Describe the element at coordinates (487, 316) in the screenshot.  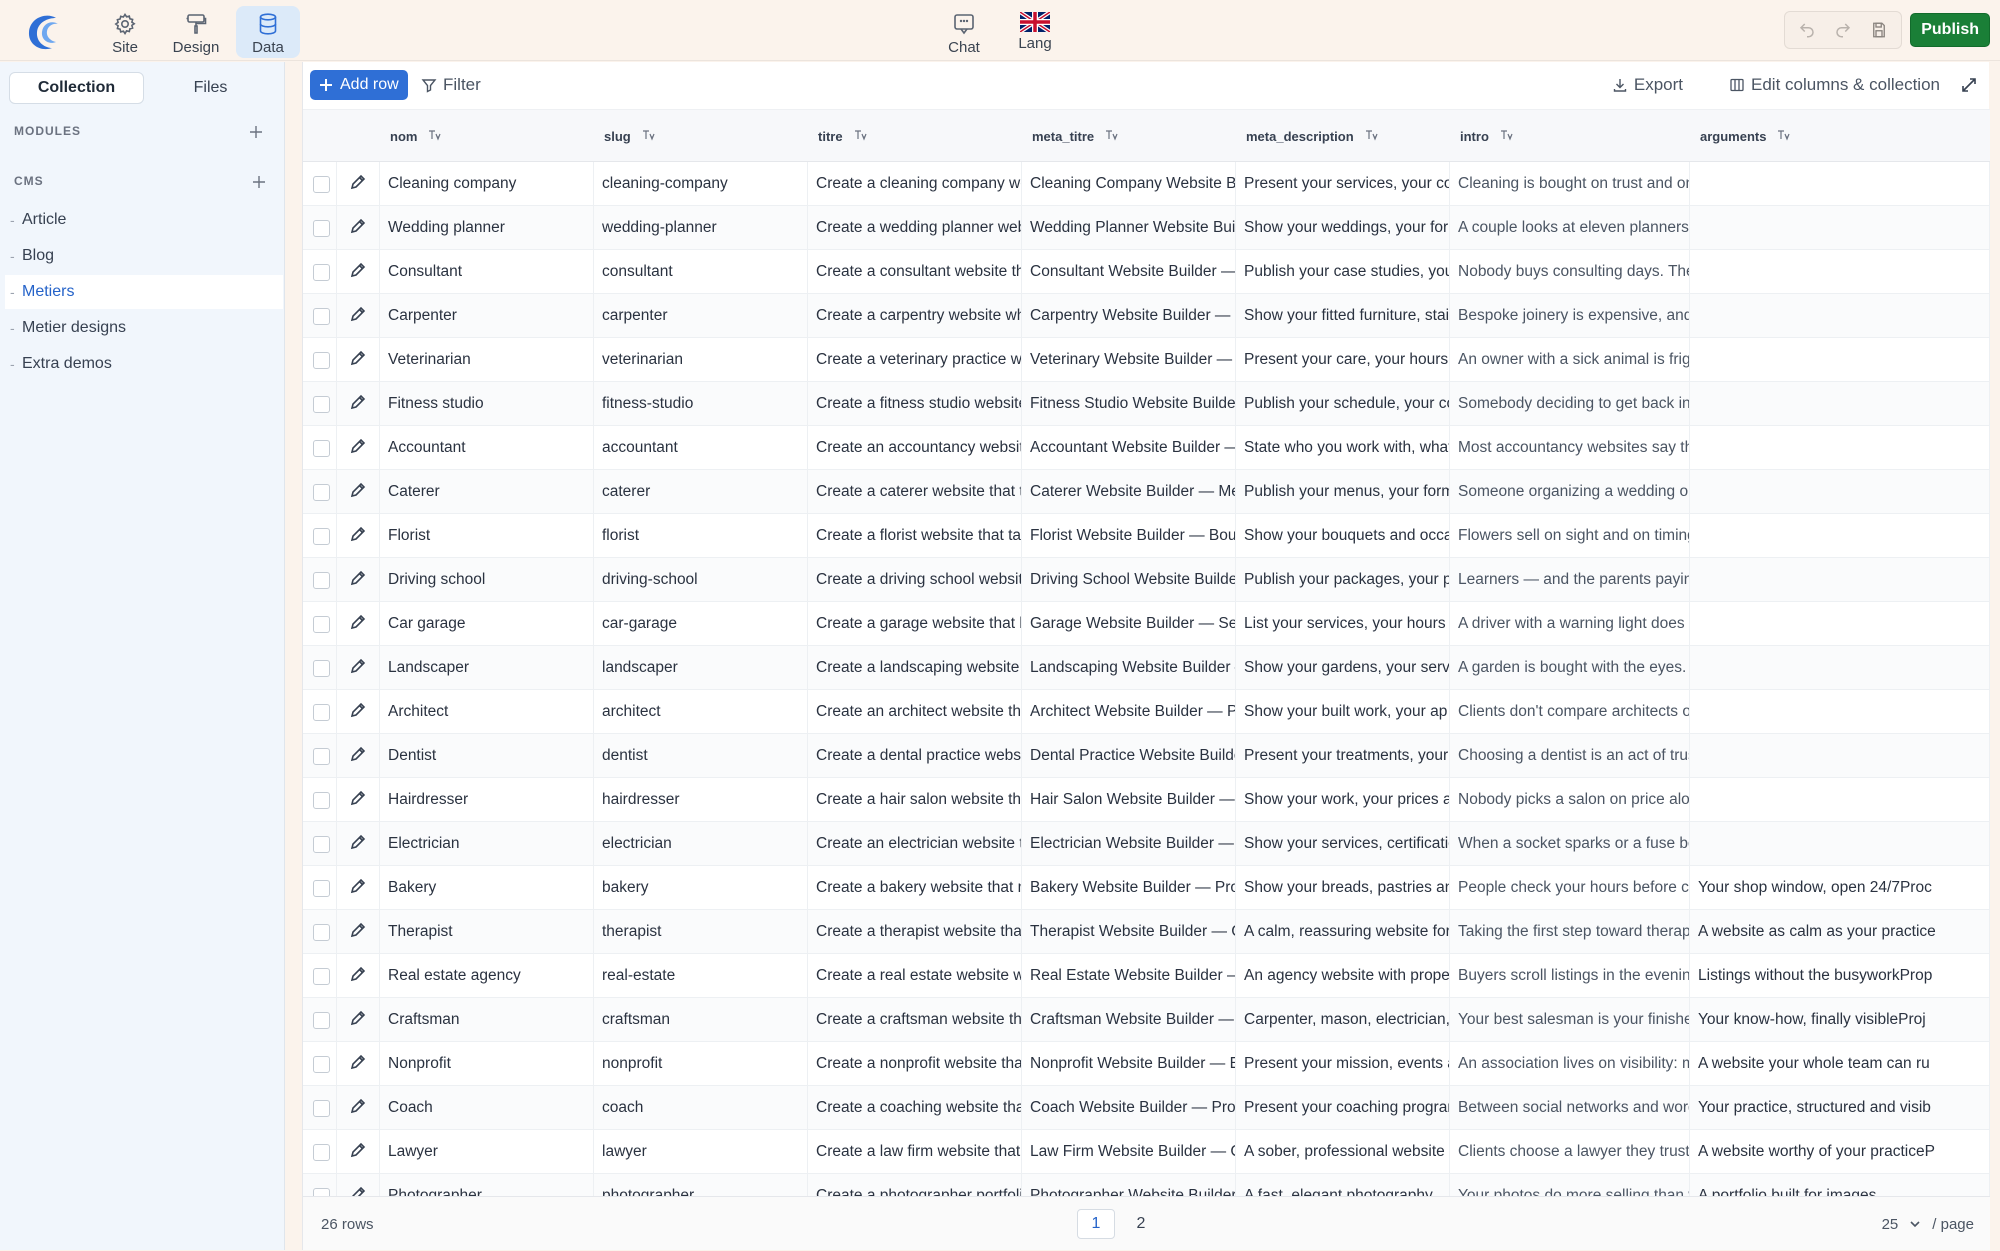
I see `cell-nom: Carpenter` at that location.